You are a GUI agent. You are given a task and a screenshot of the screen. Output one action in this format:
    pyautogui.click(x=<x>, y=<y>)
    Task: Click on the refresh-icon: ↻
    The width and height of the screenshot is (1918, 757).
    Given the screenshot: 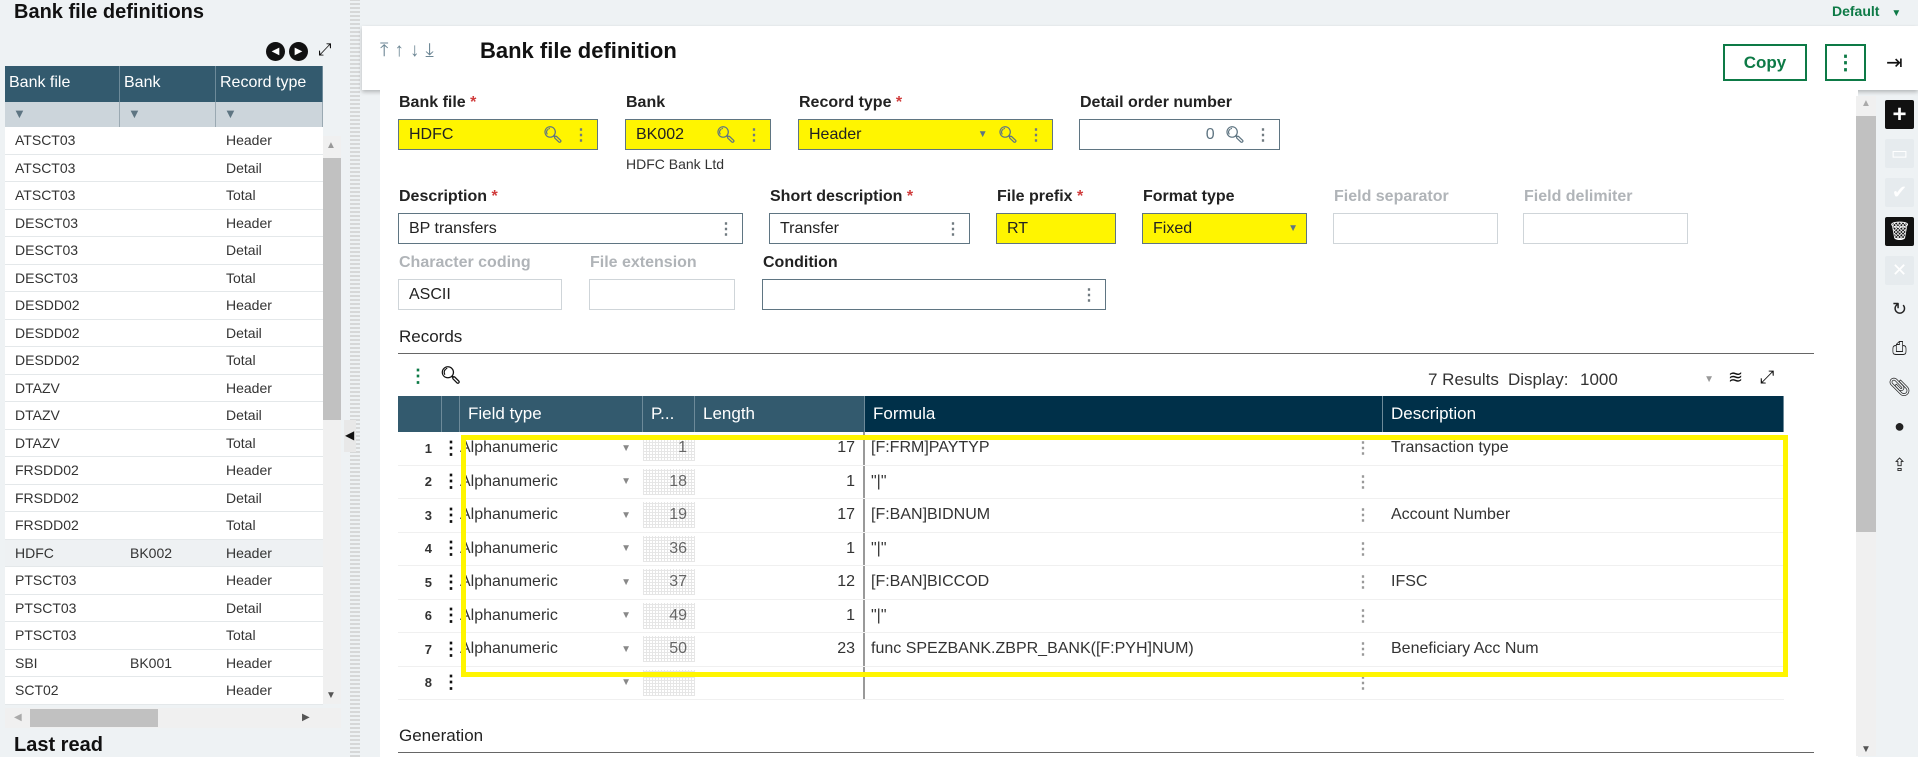 What is the action you would take?
    pyautogui.click(x=1899, y=309)
    